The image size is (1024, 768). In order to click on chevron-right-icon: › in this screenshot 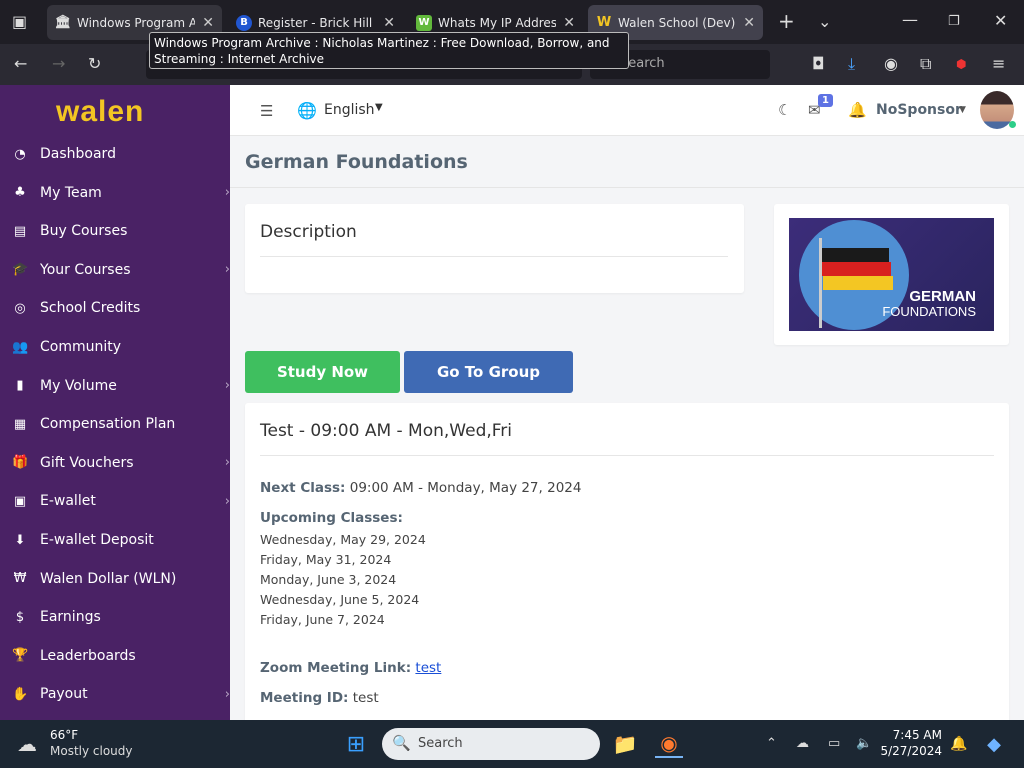, I will do `click(227, 270)`.